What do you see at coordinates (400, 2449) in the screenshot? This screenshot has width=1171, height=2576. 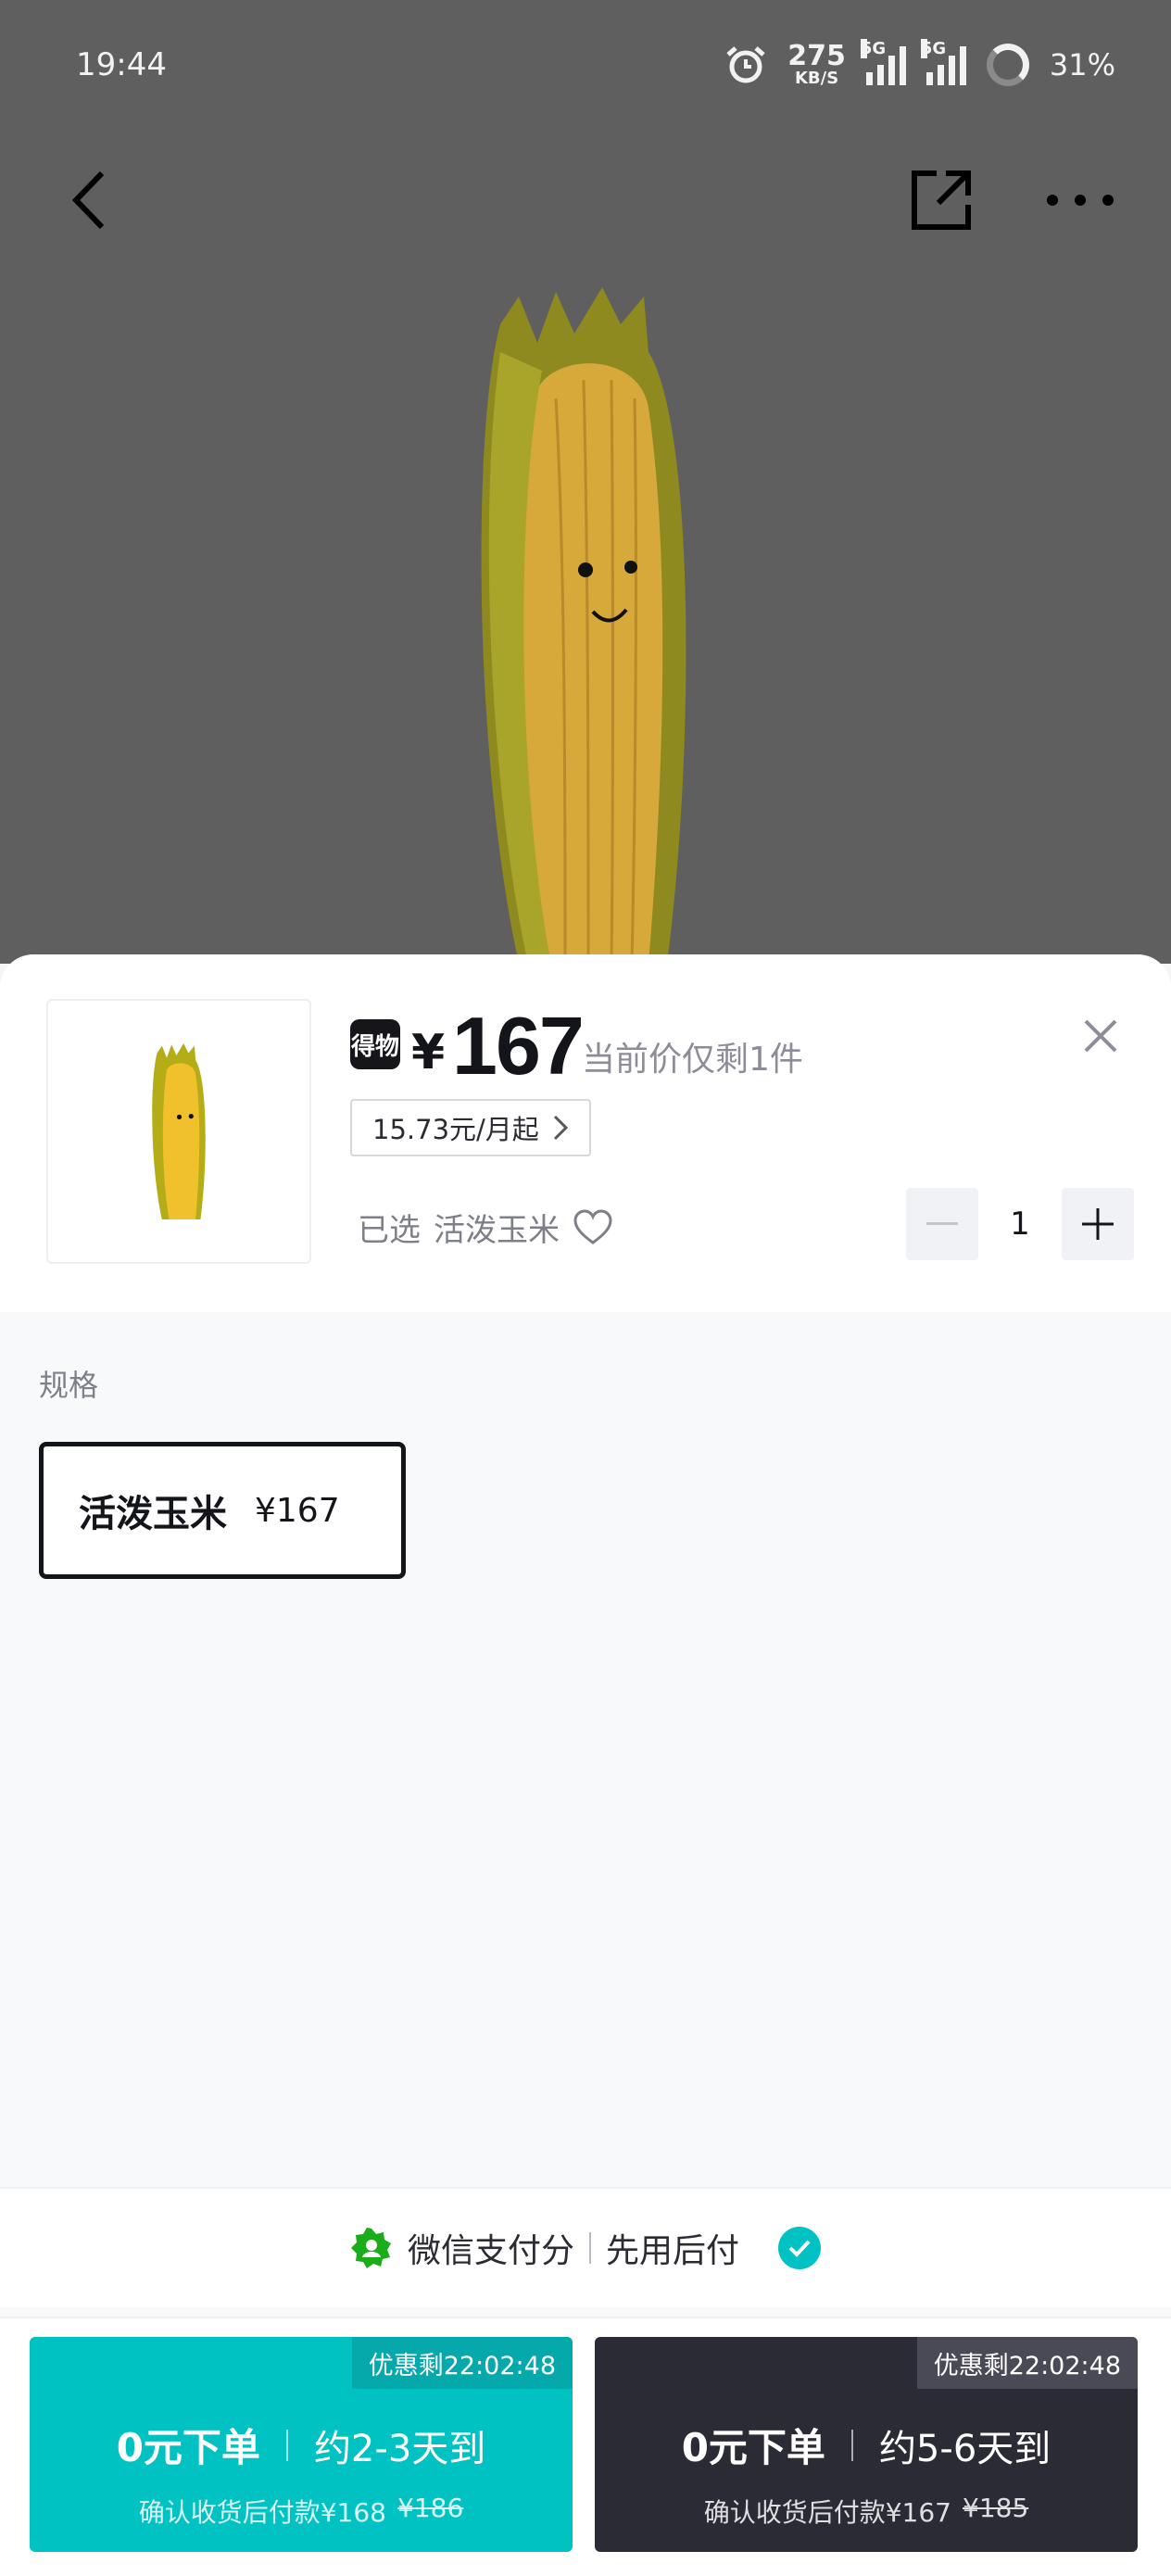 I see `delivery-eta: 约2-3天到` at bounding box center [400, 2449].